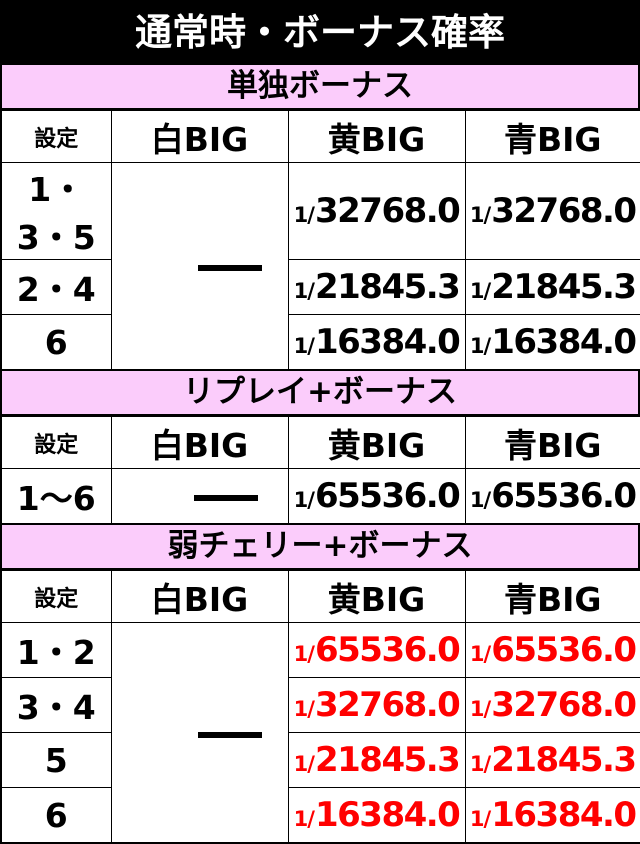  I want to click on page-title: 通常時・ボーナス確率, so click(320, 32).